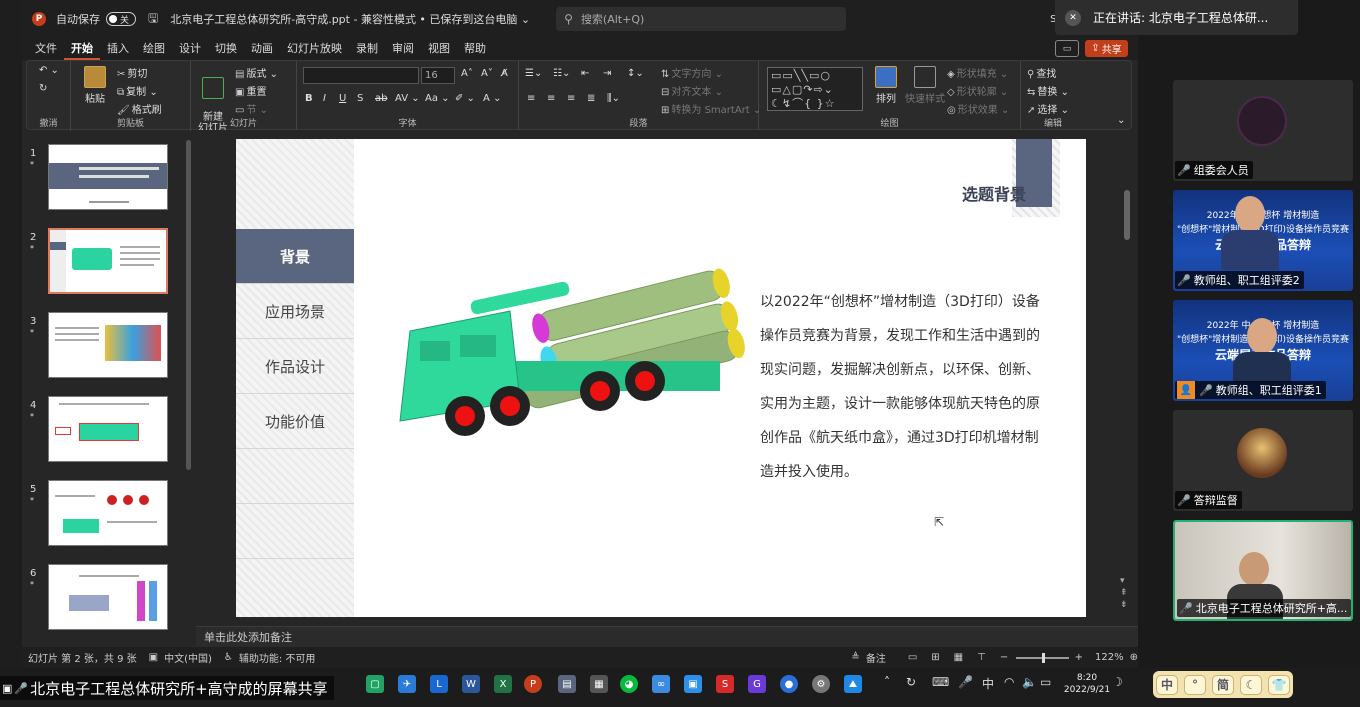 The width and height of the screenshot is (1360, 707). Describe the element at coordinates (661, 684) in the screenshot. I see `taskbar-app-icon: ∞` at that location.